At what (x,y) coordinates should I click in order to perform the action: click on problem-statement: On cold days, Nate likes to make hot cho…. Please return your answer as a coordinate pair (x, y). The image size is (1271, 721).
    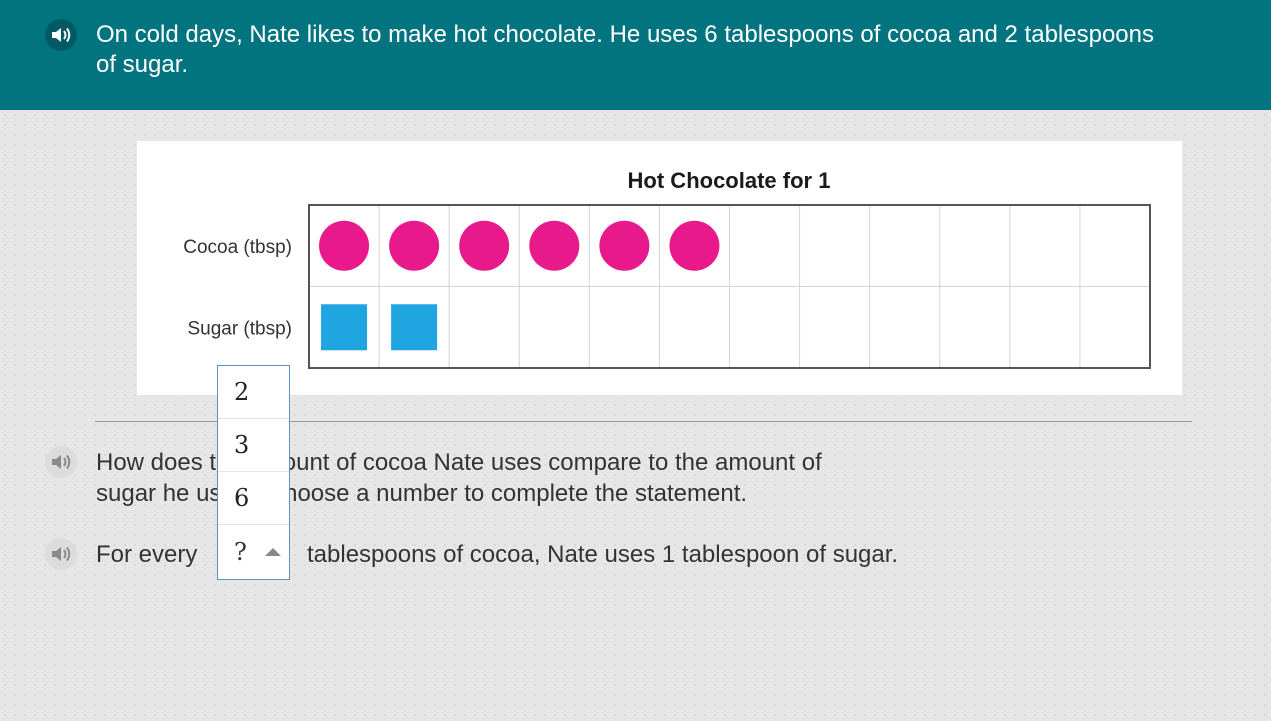
    Looking at the image, I should click on (625, 49).